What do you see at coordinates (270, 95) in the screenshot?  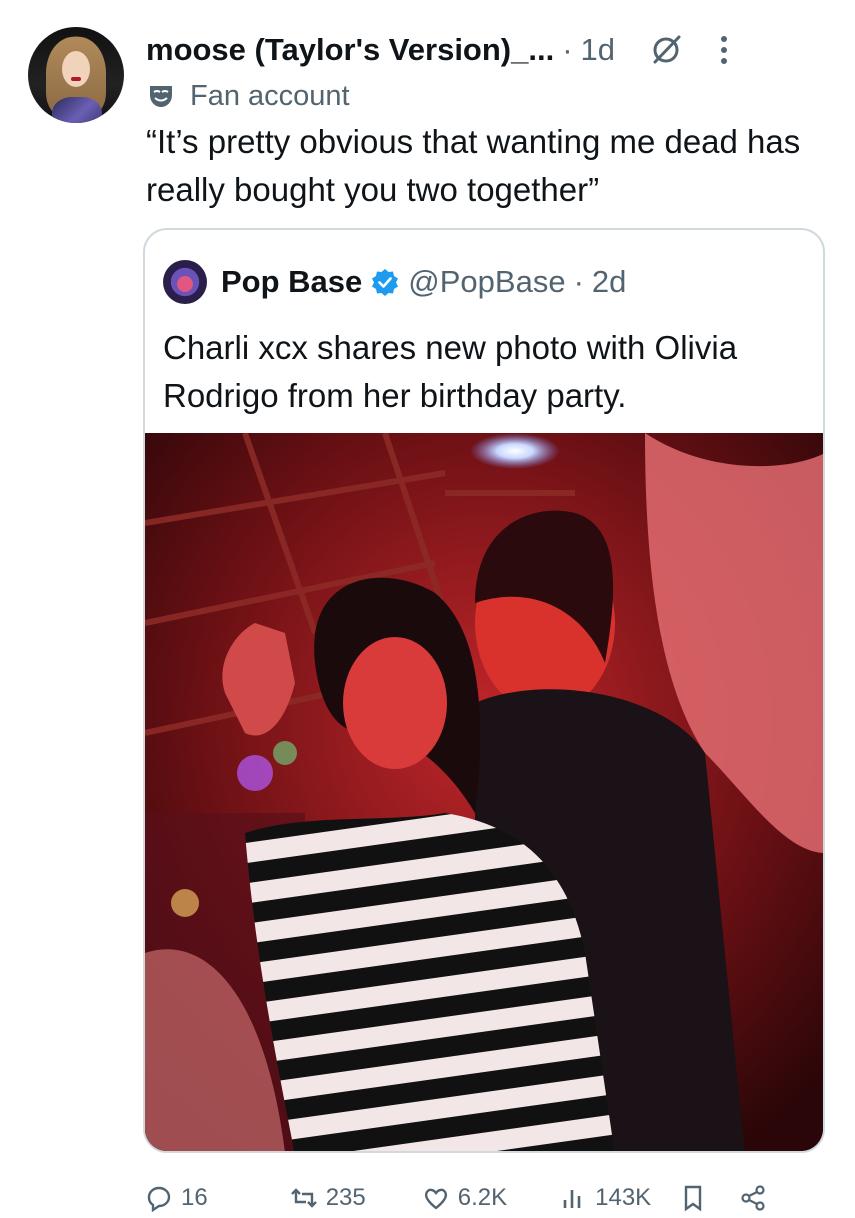 I see `fan-account-label: Fan account` at bounding box center [270, 95].